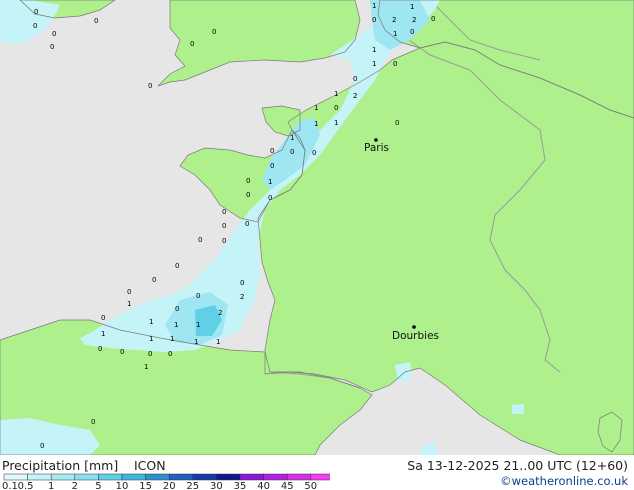 Image resolution: width=634 pixels, height=490 pixels. What do you see at coordinates (517, 465) in the screenshot?
I see `forecast-datetime: Sa 13-12-2025 21..00 UTC (12+60)` at bounding box center [517, 465].